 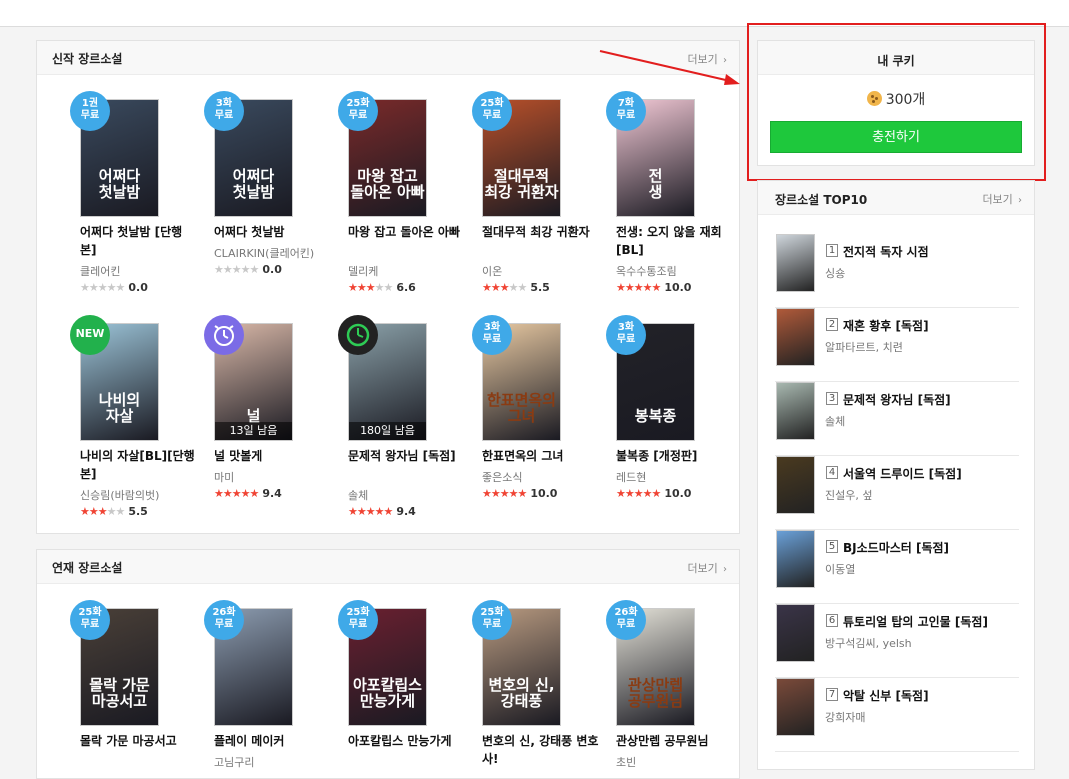 I want to click on cover-title: 관상만렙 공무원님, so click(x=655, y=693).